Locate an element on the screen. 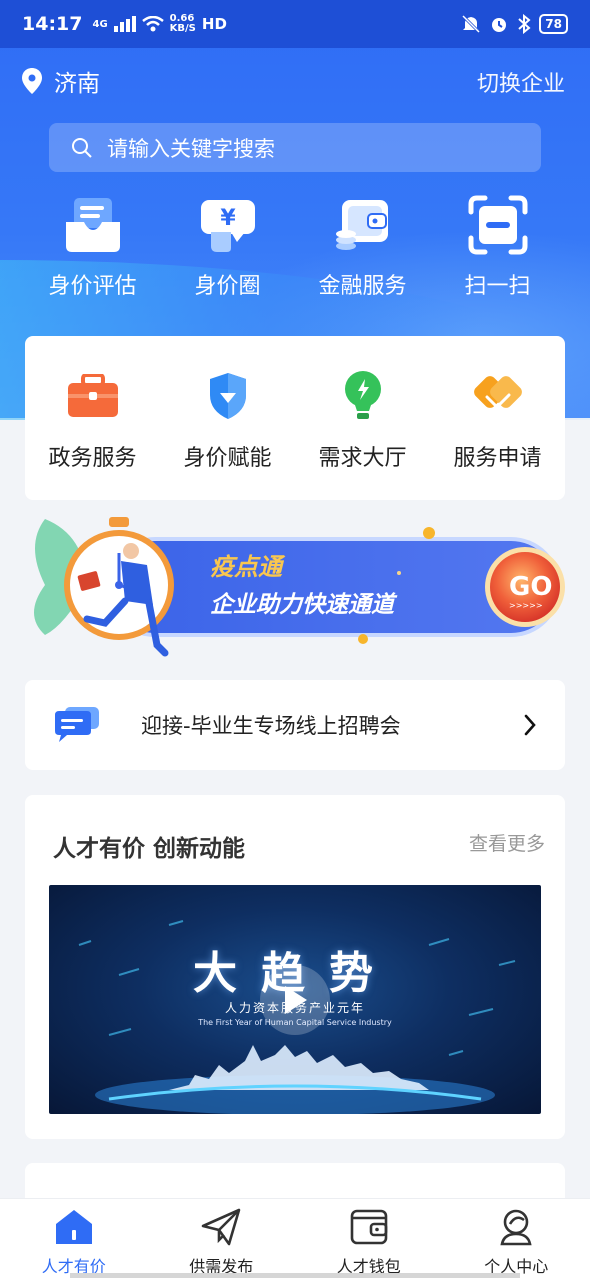  banner-go: GO is located at coordinates (530, 587).